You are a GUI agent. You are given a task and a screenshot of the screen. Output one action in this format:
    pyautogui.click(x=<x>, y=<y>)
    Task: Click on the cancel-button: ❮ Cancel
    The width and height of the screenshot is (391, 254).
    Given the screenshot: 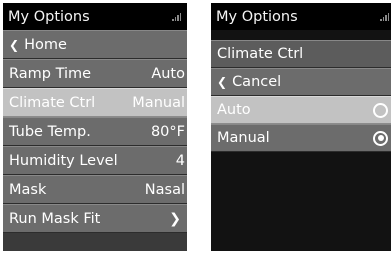 What is the action you would take?
    pyautogui.click(x=301, y=82)
    